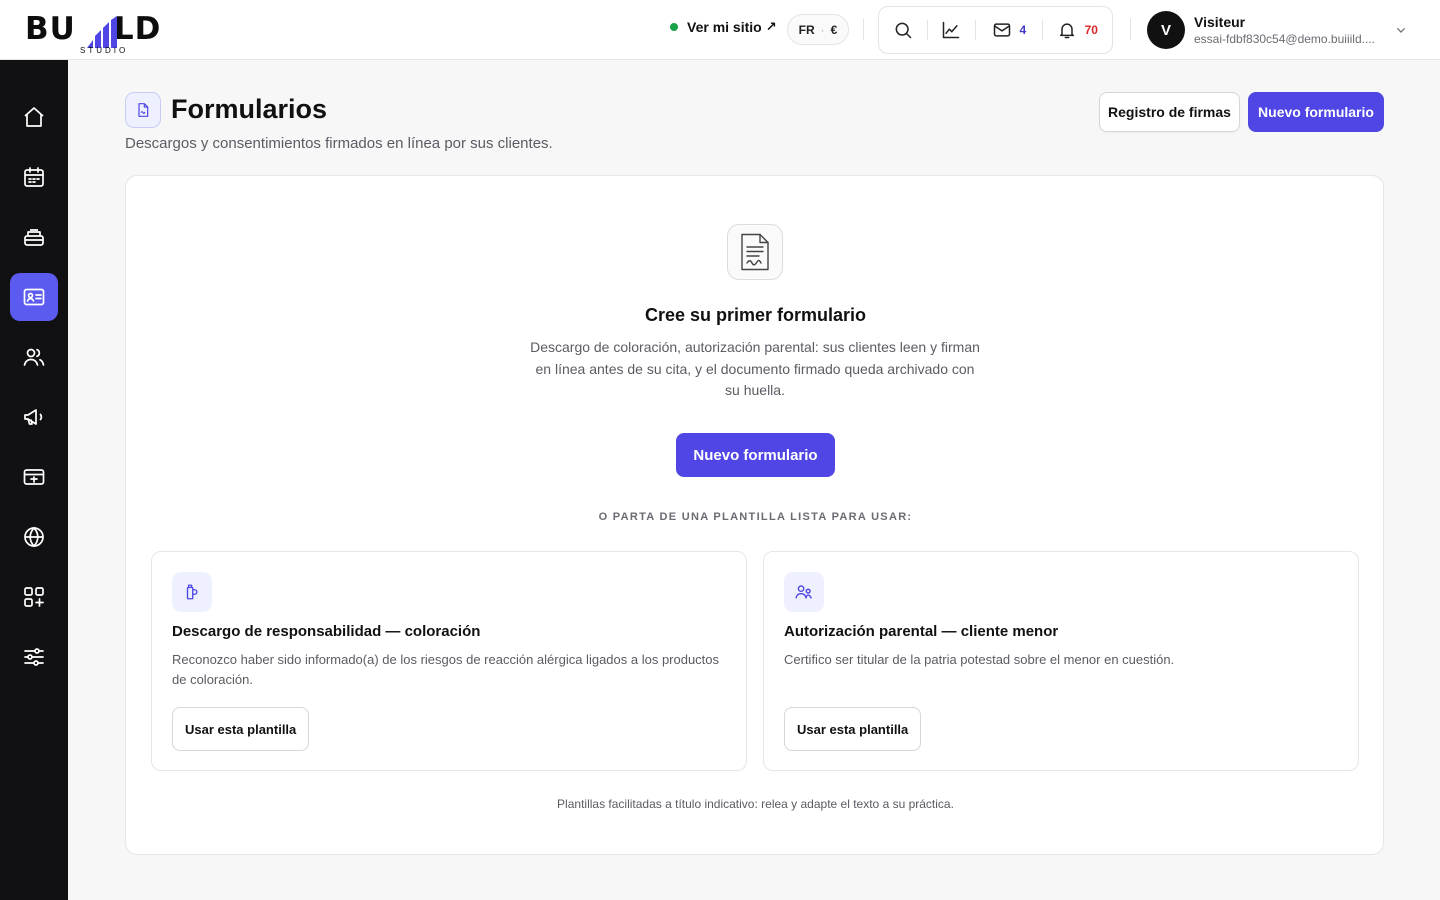  I want to click on view-site-link: Ver mi sitio ↗, so click(723, 27).